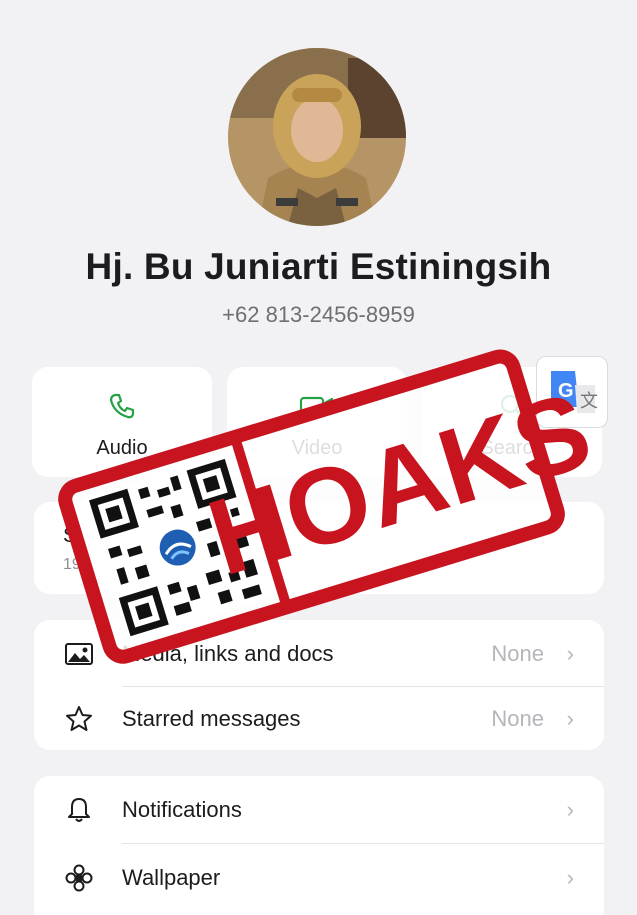 This screenshot has height=915, width=637. I want to click on notifications-row: Notifications ›, so click(319, 809).